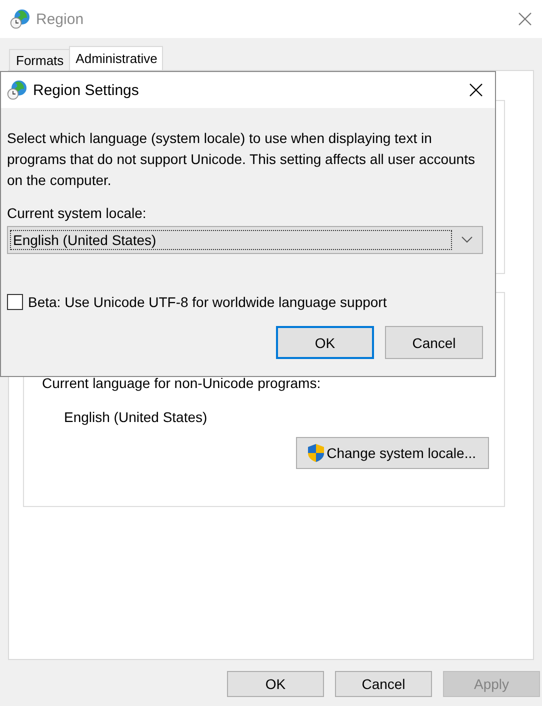  I want to click on language-value: English (United States), so click(136, 417).